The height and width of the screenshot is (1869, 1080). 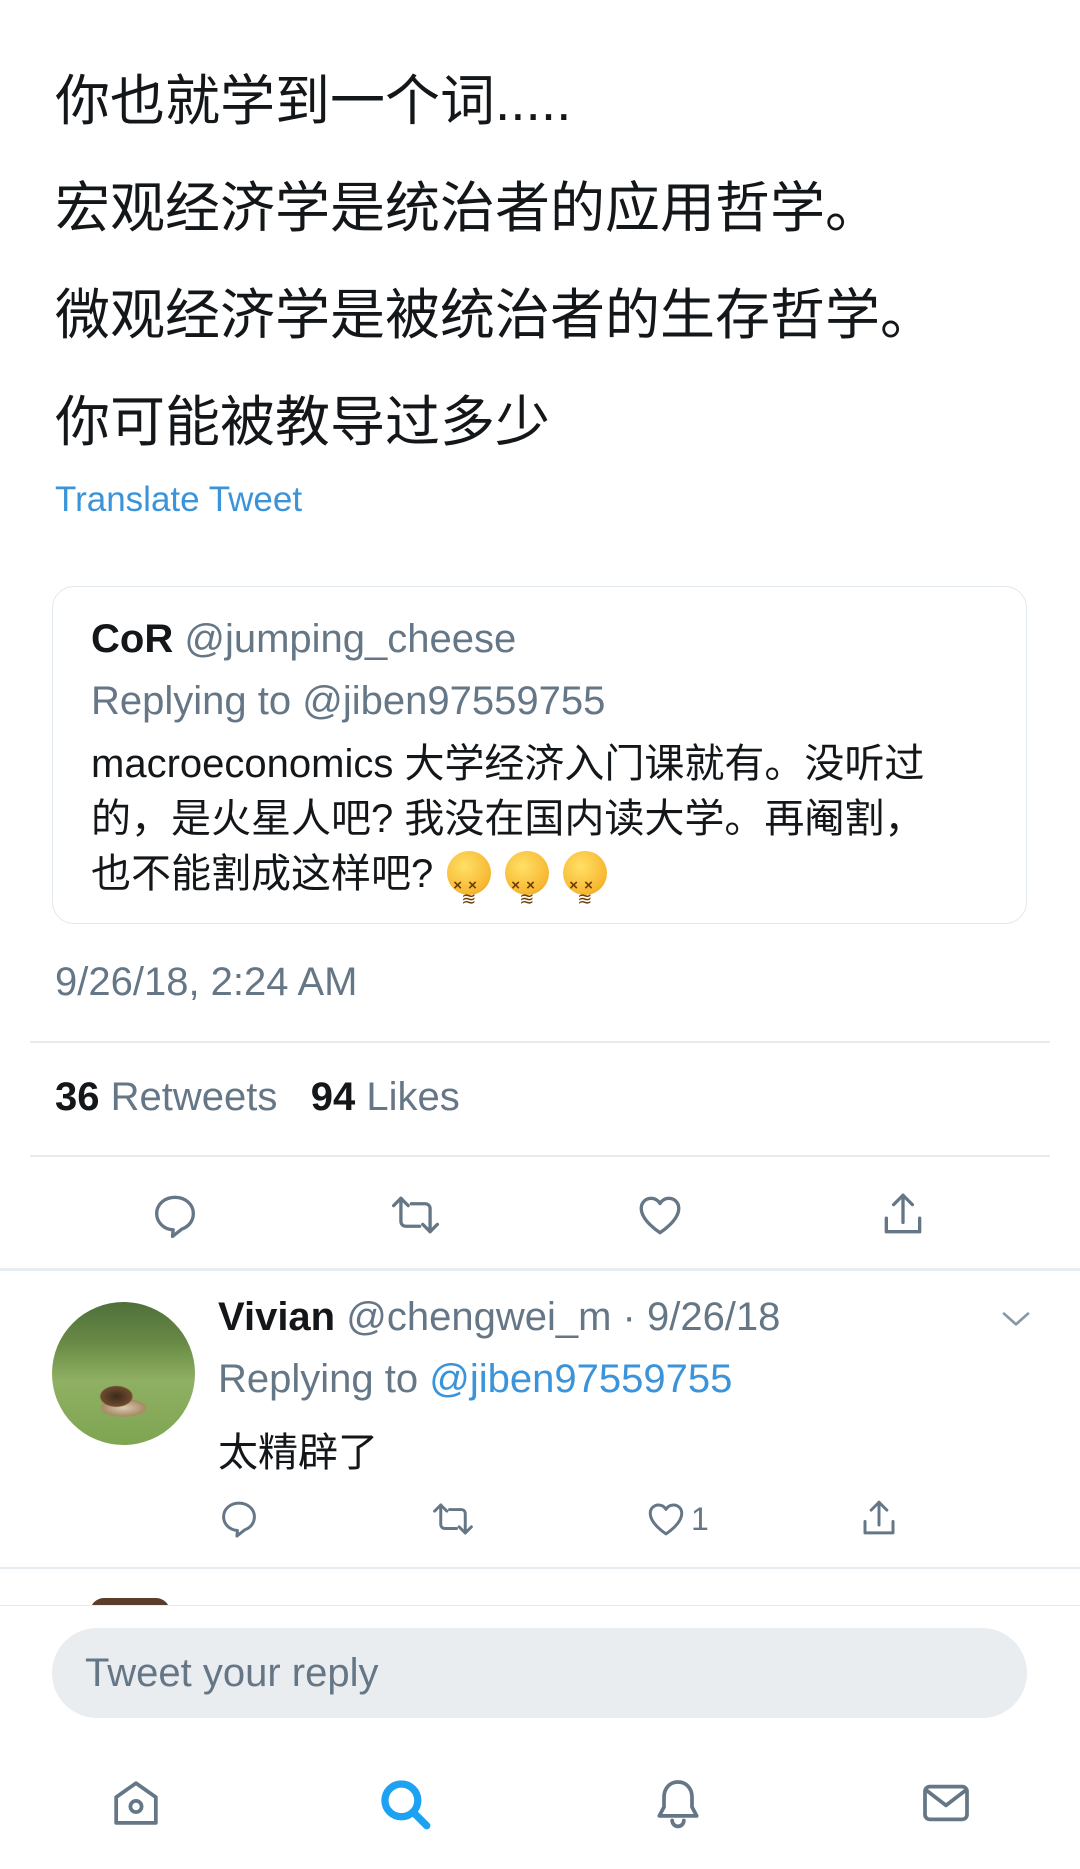 I want to click on quoted-replying-to: Replying to @jiben97559755, so click(x=348, y=701).